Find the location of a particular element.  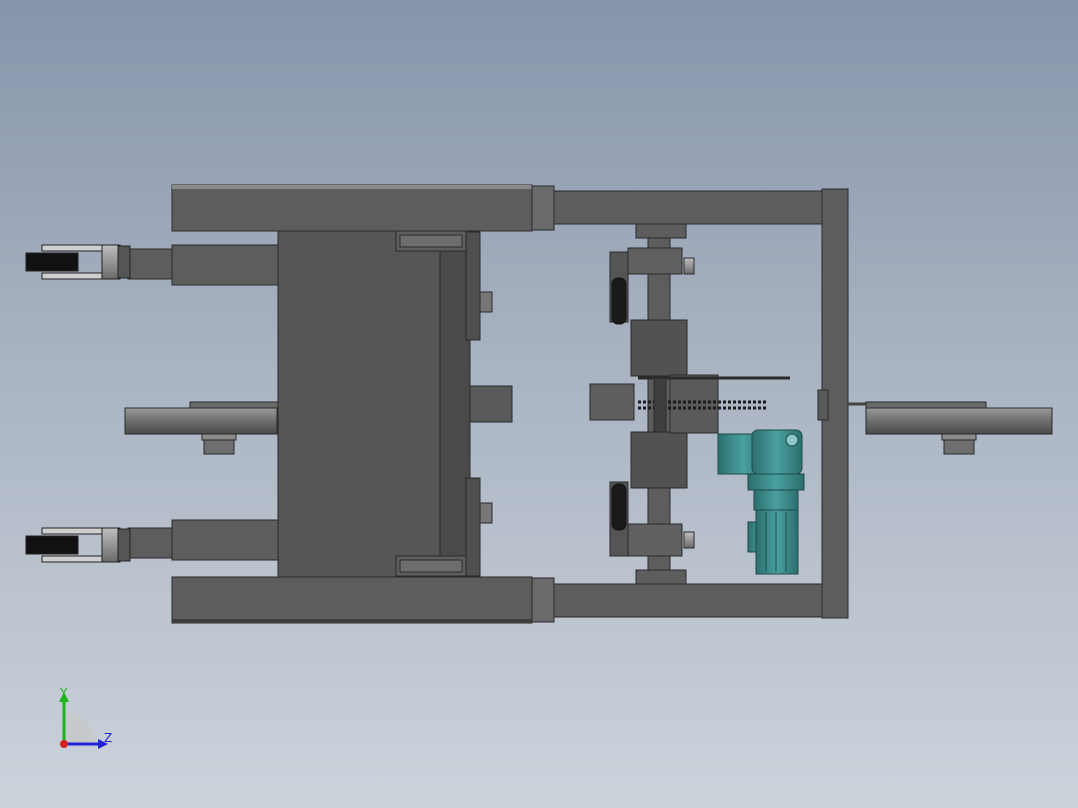

top-rear-rail is located at coordinates (689, 207).